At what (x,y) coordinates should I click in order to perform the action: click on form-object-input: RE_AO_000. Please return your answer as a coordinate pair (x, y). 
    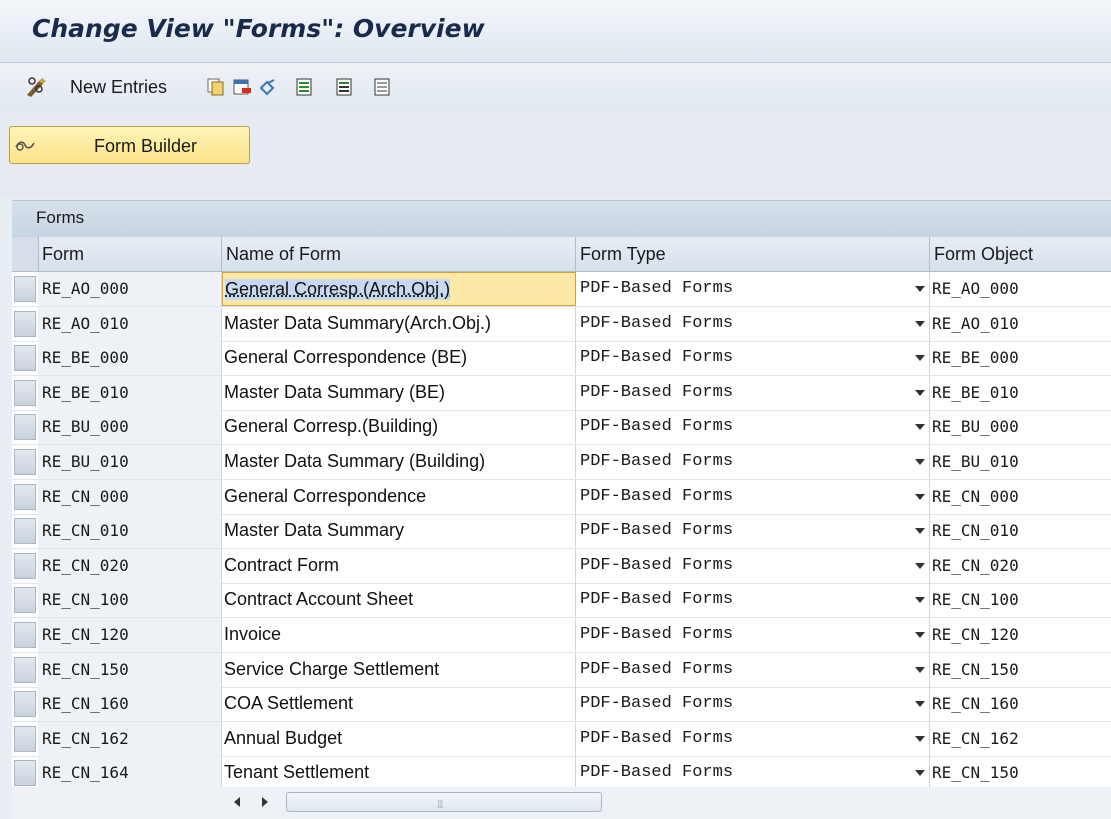
    Looking at the image, I should click on (1020, 289).